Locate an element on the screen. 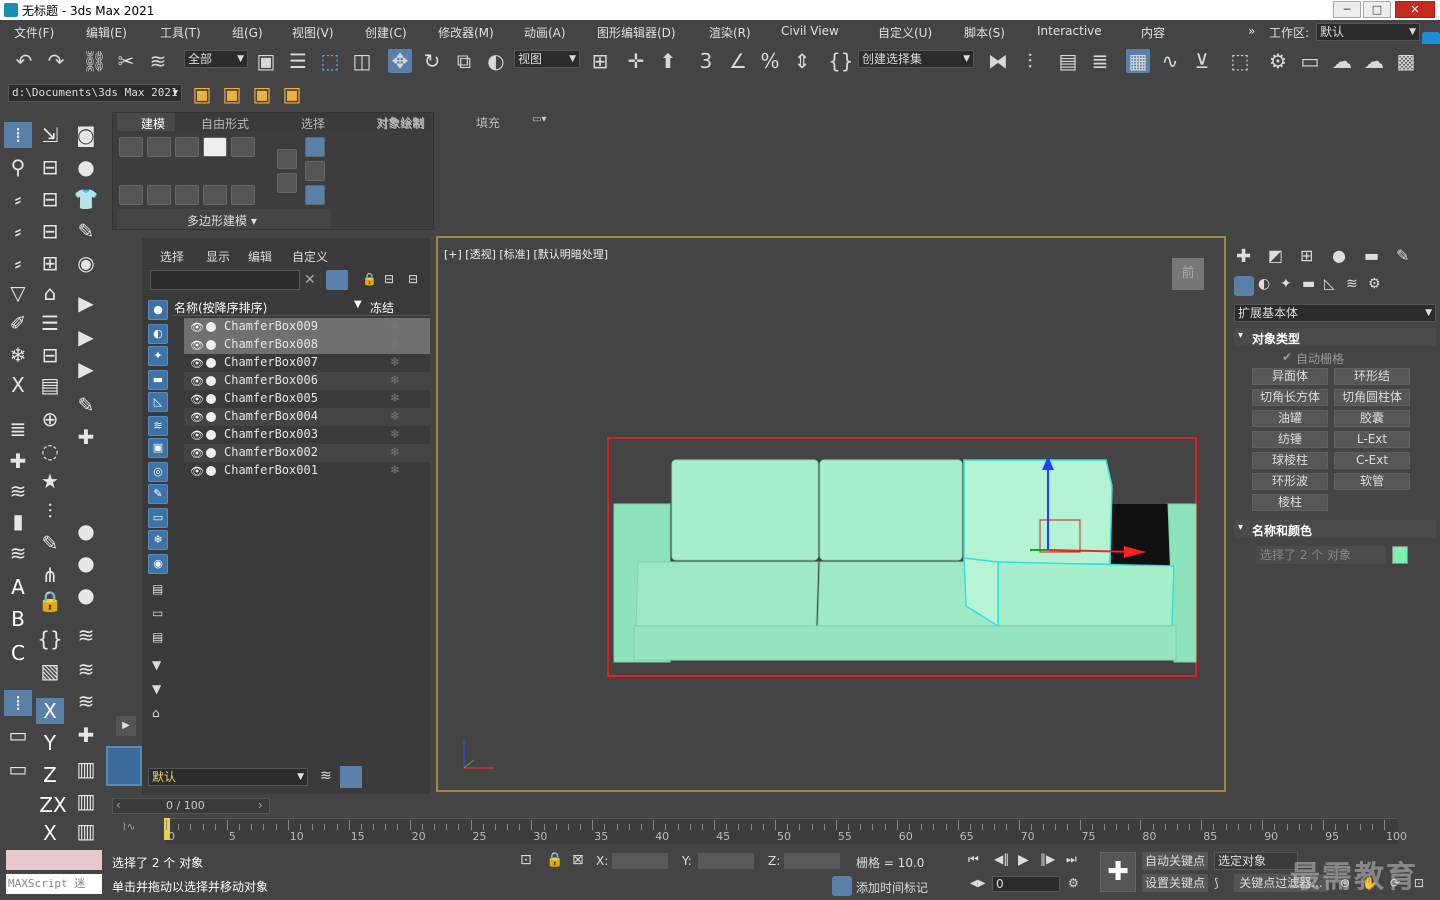 This screenshot has width=1440, height=900. stack-down-icon: ⊟ is located at coordinates (50, 355).